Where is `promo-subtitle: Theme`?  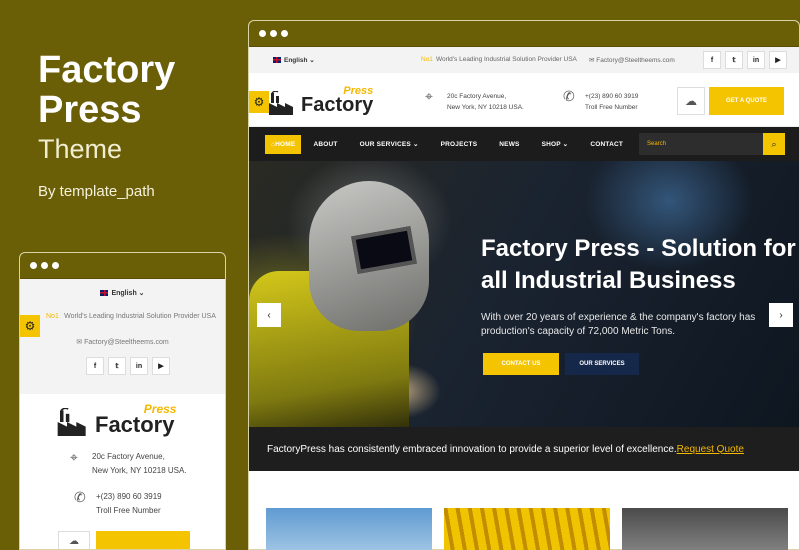 promo-subtitle: Theme is located at coordinates (80, 149).